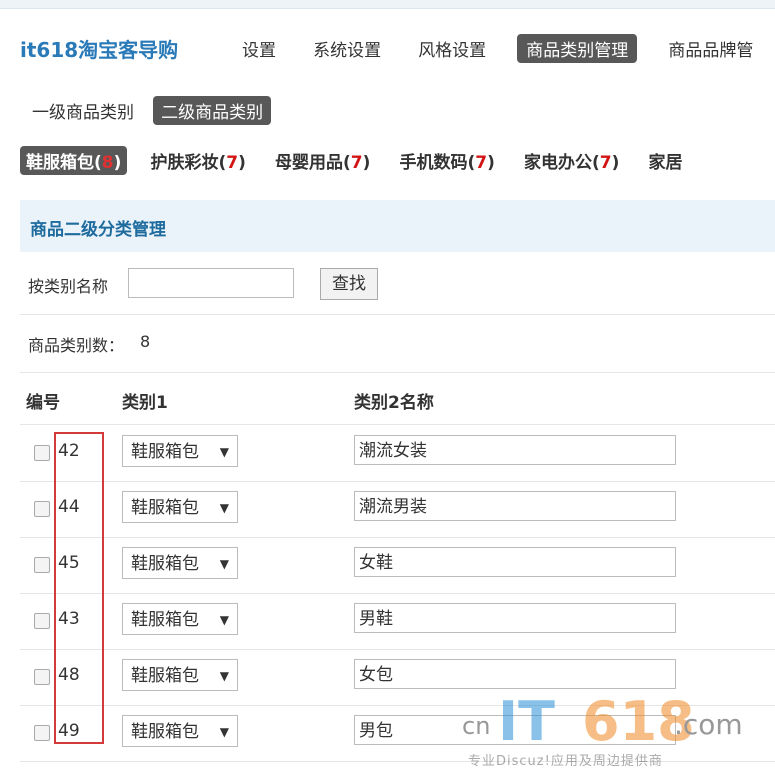 The image size is (775, 784). I want to click on category-name: 母婴用品, so click(309, 163).